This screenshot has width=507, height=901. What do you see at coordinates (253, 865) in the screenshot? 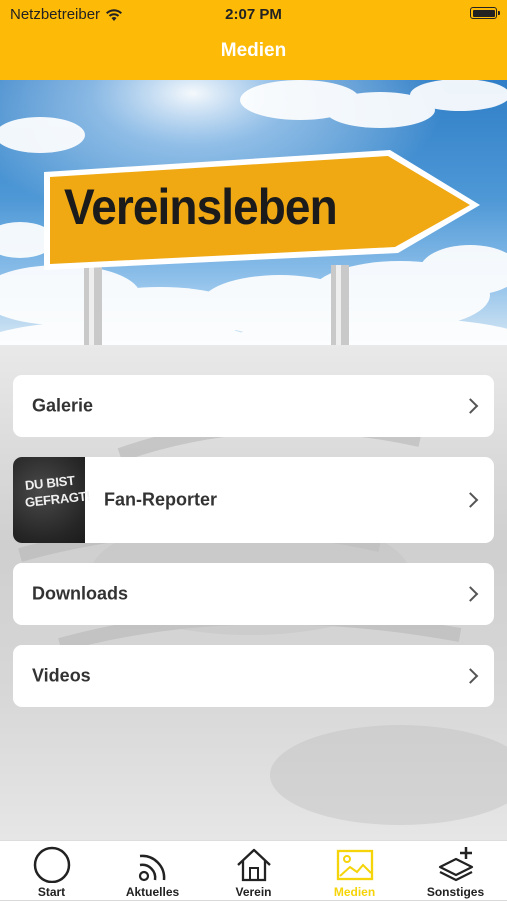
I see `home-icon` at bounding box center [253, 865].